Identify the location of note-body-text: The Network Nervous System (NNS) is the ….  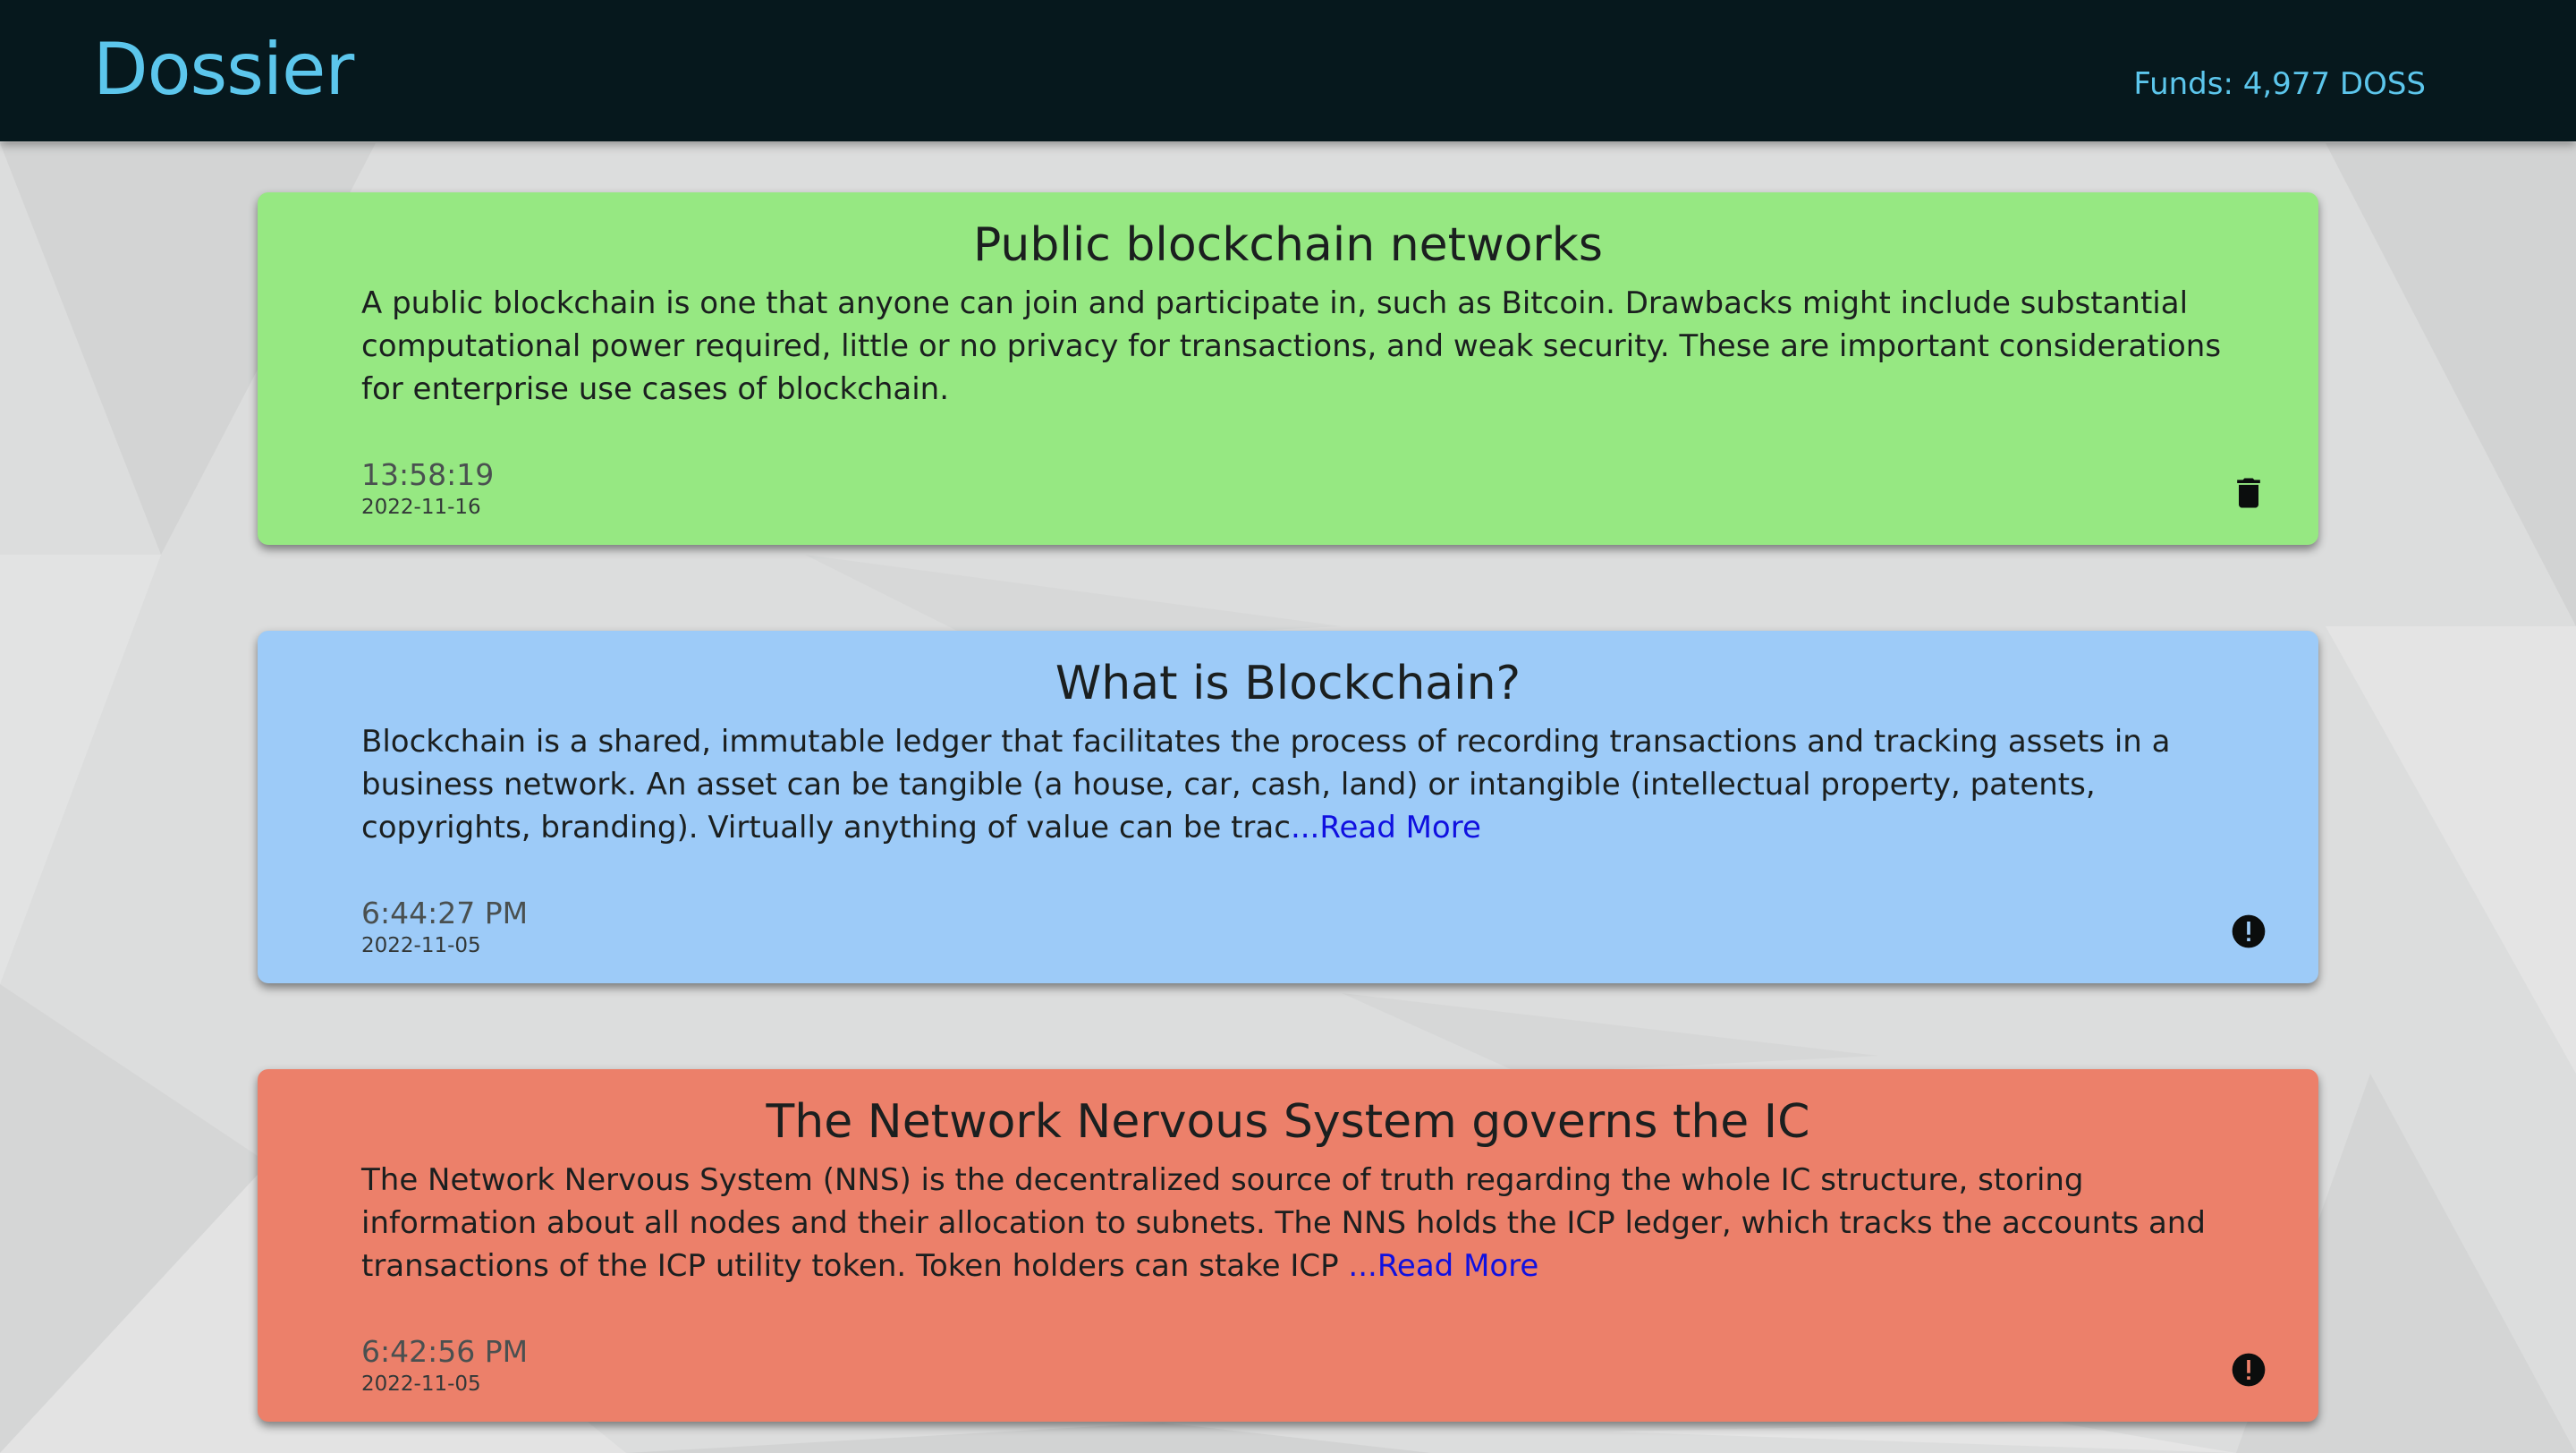
(1283, 1223).